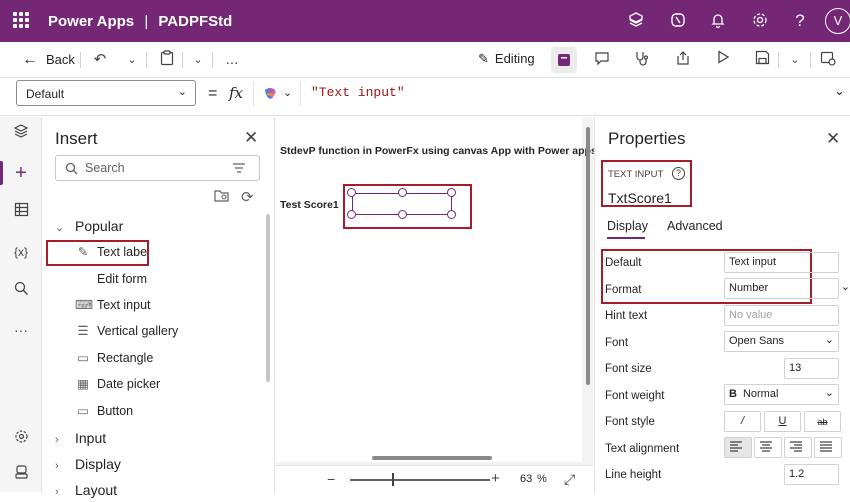 The width and height of the screenshot is (850, 502). Describe the element at coordinates (564, 93) in the screenshot. I see `formula-input: "Text input"` at that location.